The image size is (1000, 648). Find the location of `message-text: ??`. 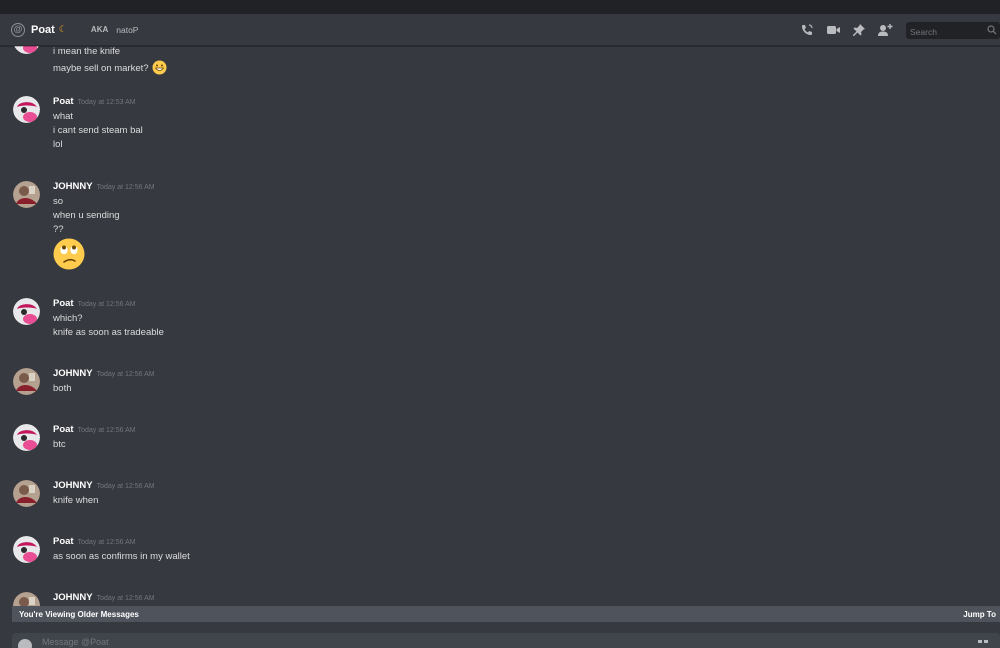

message-text: ?? is located at coordinates (58, 229).